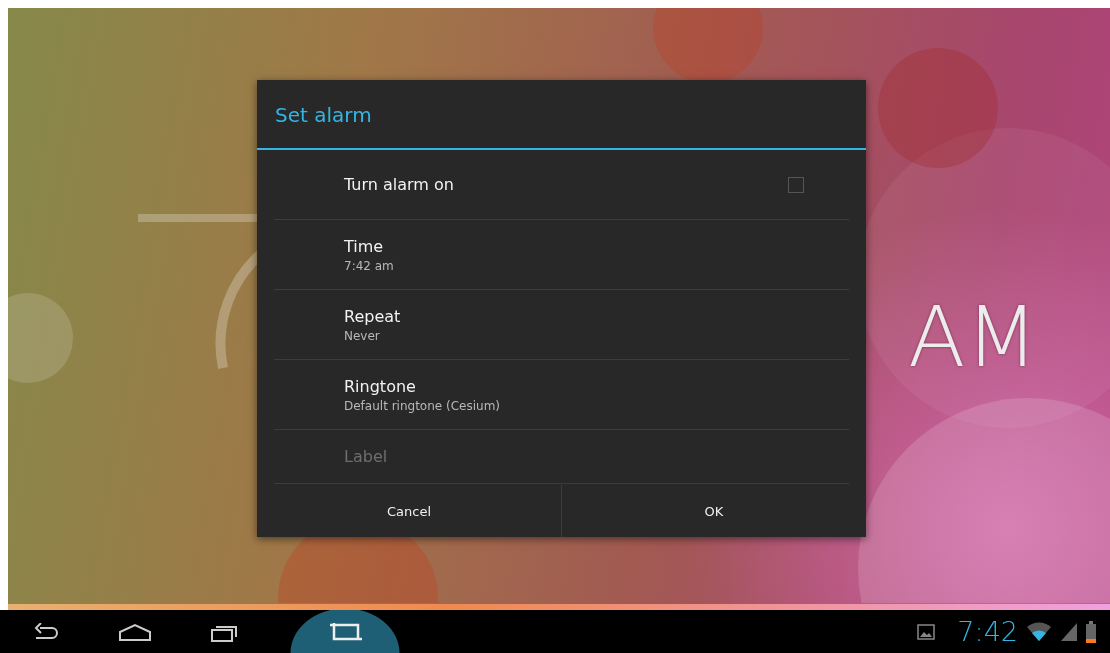  Describe the element at coordinates (561, 325) in the screenshot. I see `settings-row: Repeat Never` at that location.